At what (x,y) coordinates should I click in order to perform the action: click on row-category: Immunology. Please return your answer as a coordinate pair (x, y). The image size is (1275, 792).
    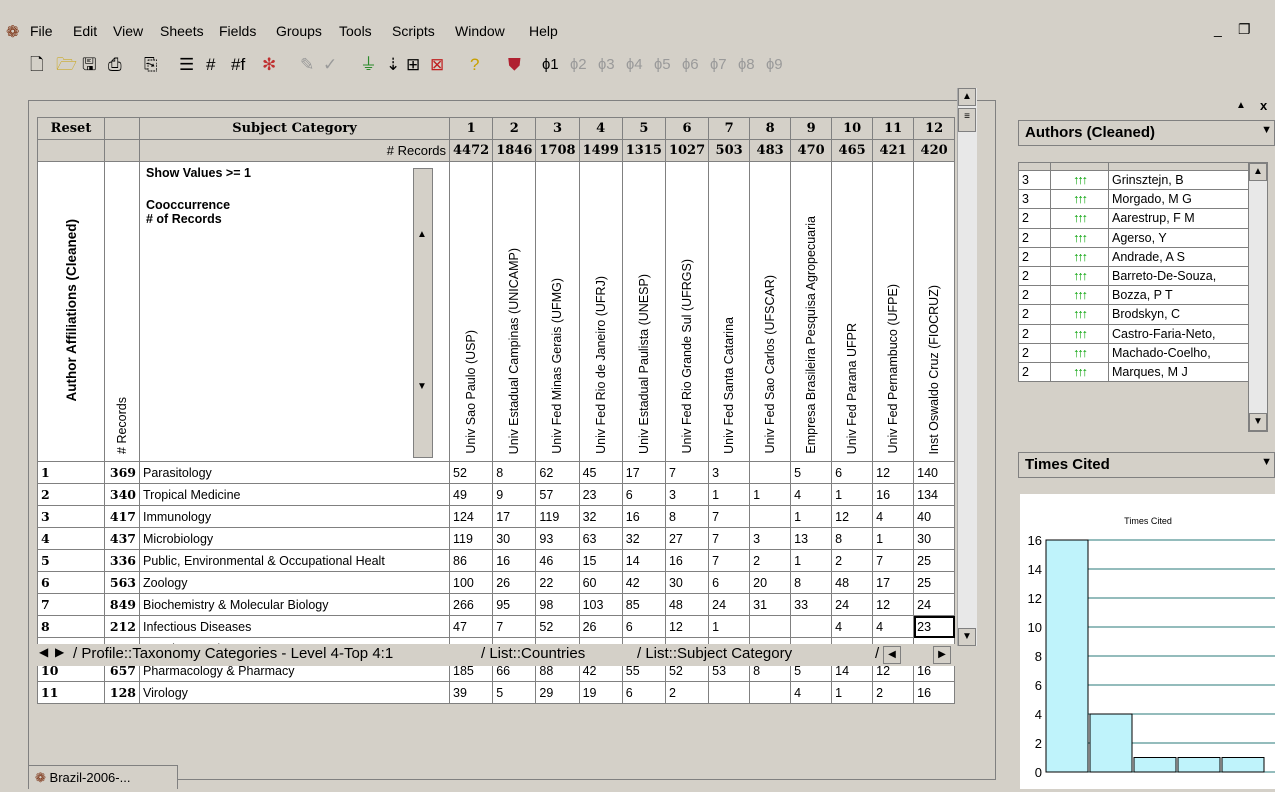
    Looking at the image, I should click on (294, 516).